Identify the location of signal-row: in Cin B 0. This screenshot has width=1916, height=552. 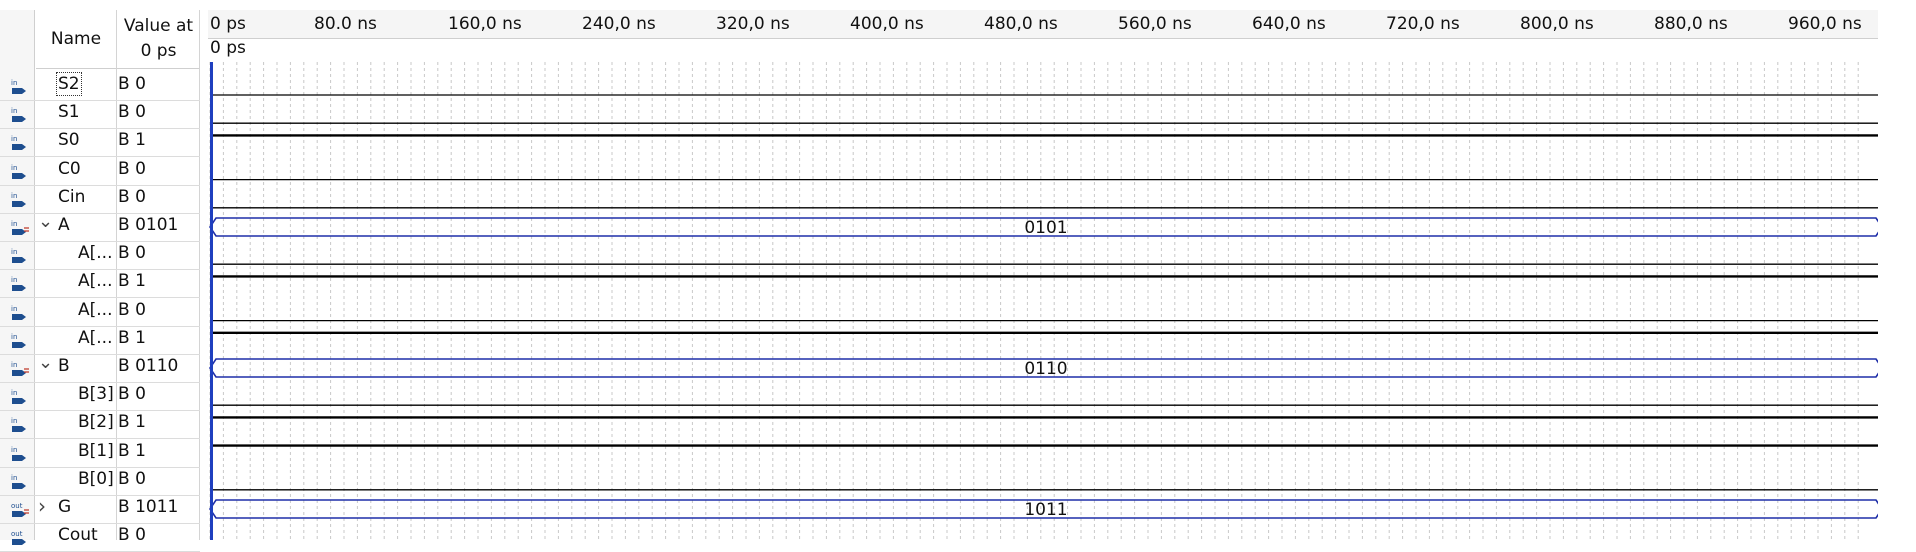
(100, 199).